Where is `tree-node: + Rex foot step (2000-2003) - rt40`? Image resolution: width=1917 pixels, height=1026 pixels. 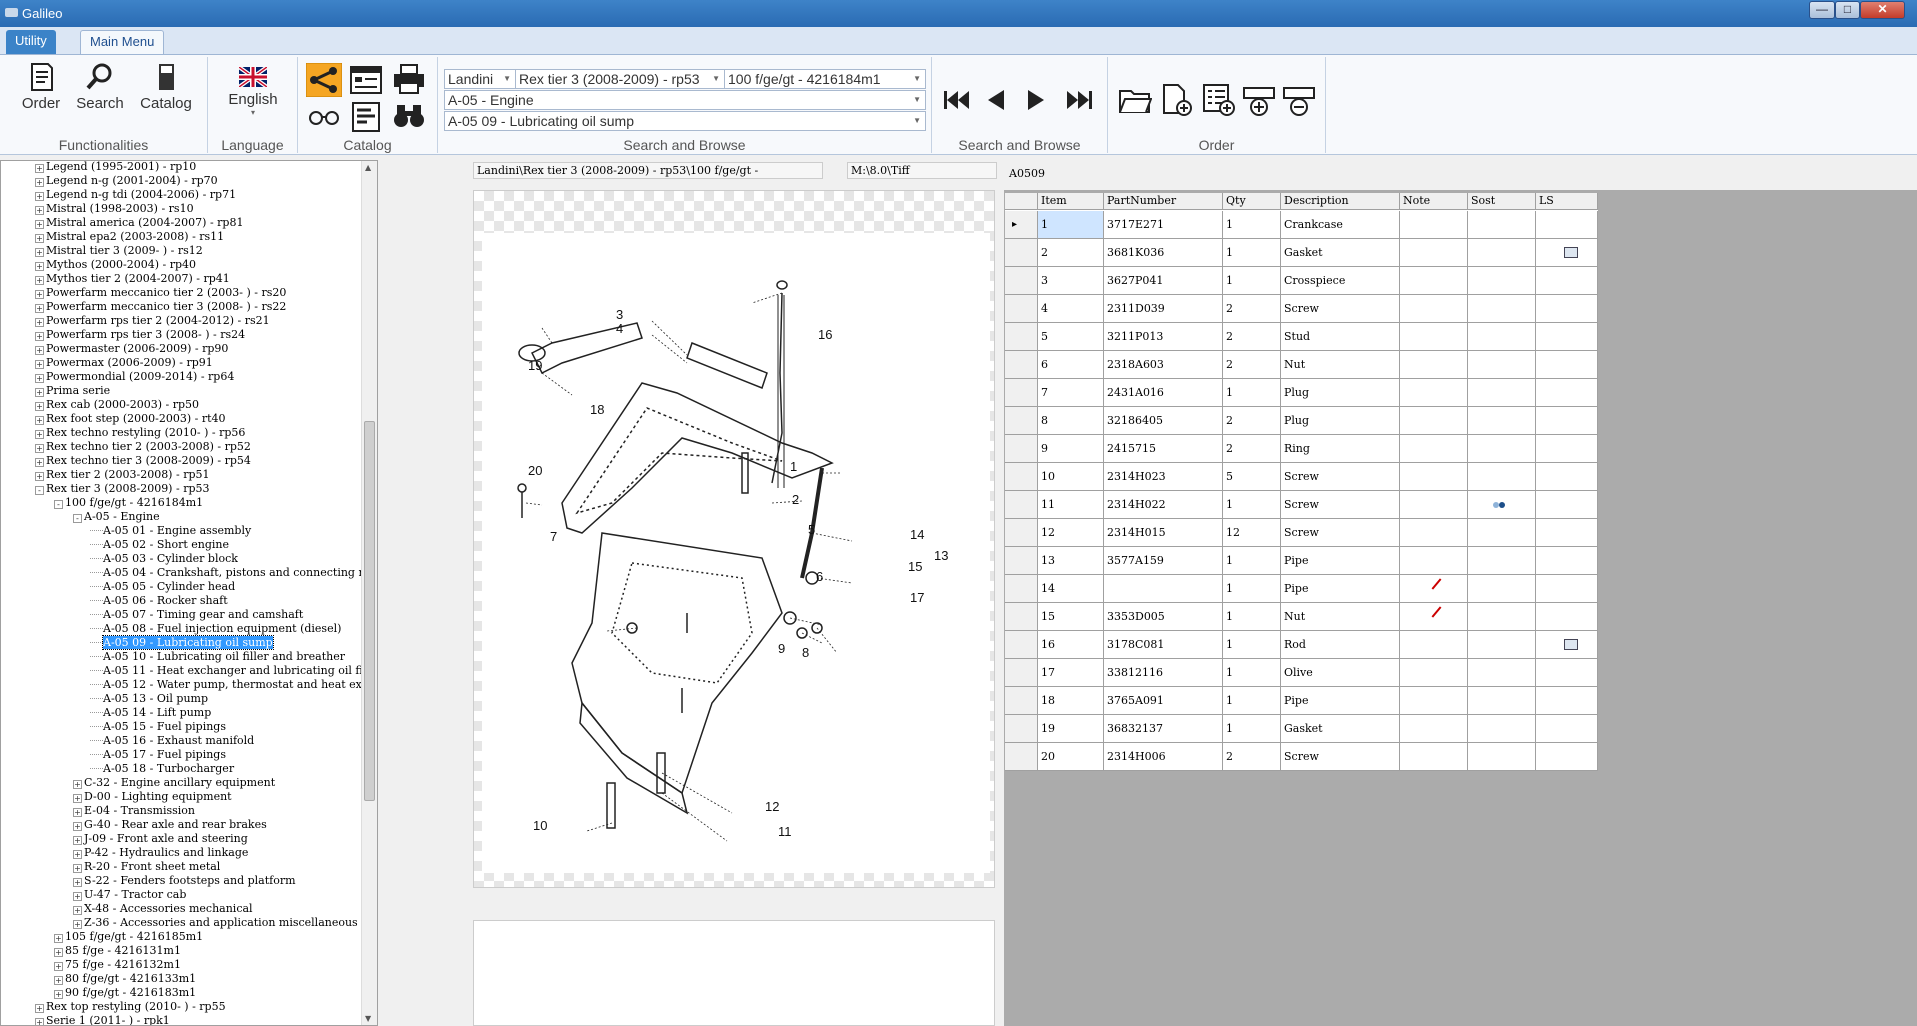 tree-node: + Rex foot step (2000-2003) - rt40 is located at coordinates (130, 419).